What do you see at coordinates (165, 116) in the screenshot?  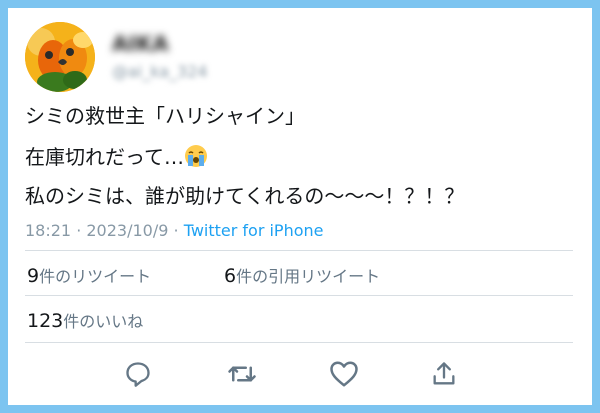 I see `tweet-text-line-1: シミの救世主「ハリシャイン」` at bounding box center [165, 116].